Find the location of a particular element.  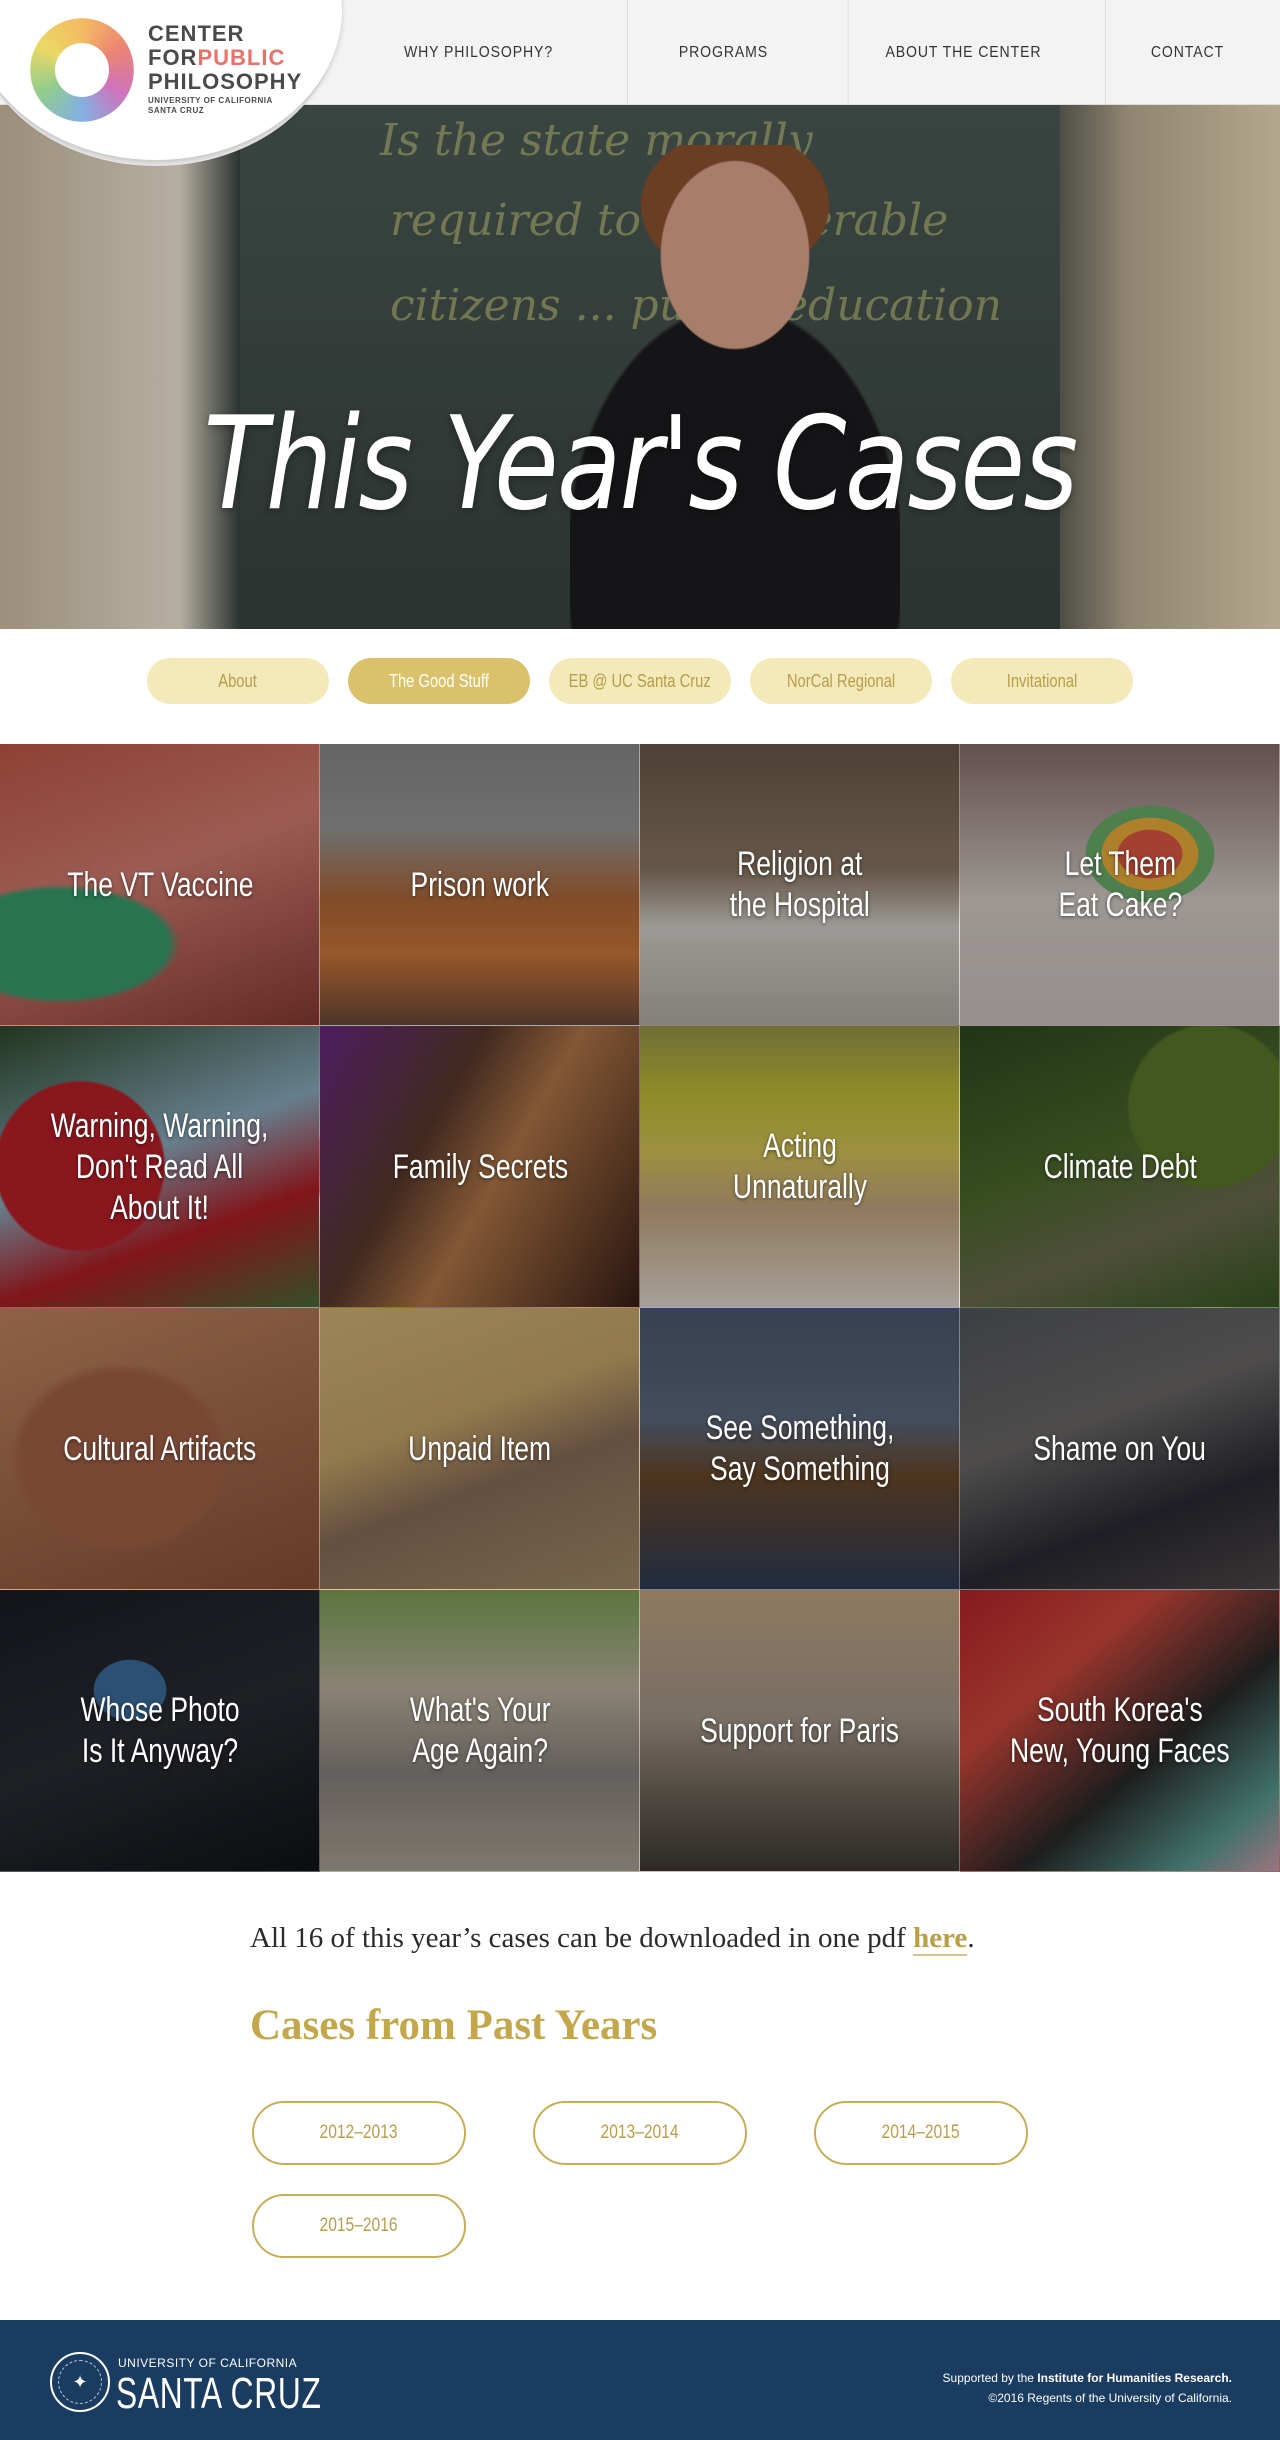

case-title-text: Religion at the Hospital is located at coordinates (800, 884).